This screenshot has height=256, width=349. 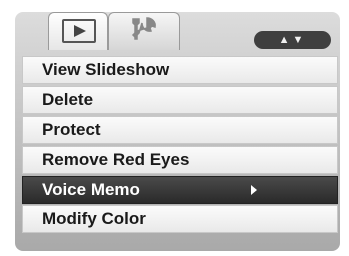 I want to click on menu-item-modify-color: Modify Color, so click(x=180, y=219).